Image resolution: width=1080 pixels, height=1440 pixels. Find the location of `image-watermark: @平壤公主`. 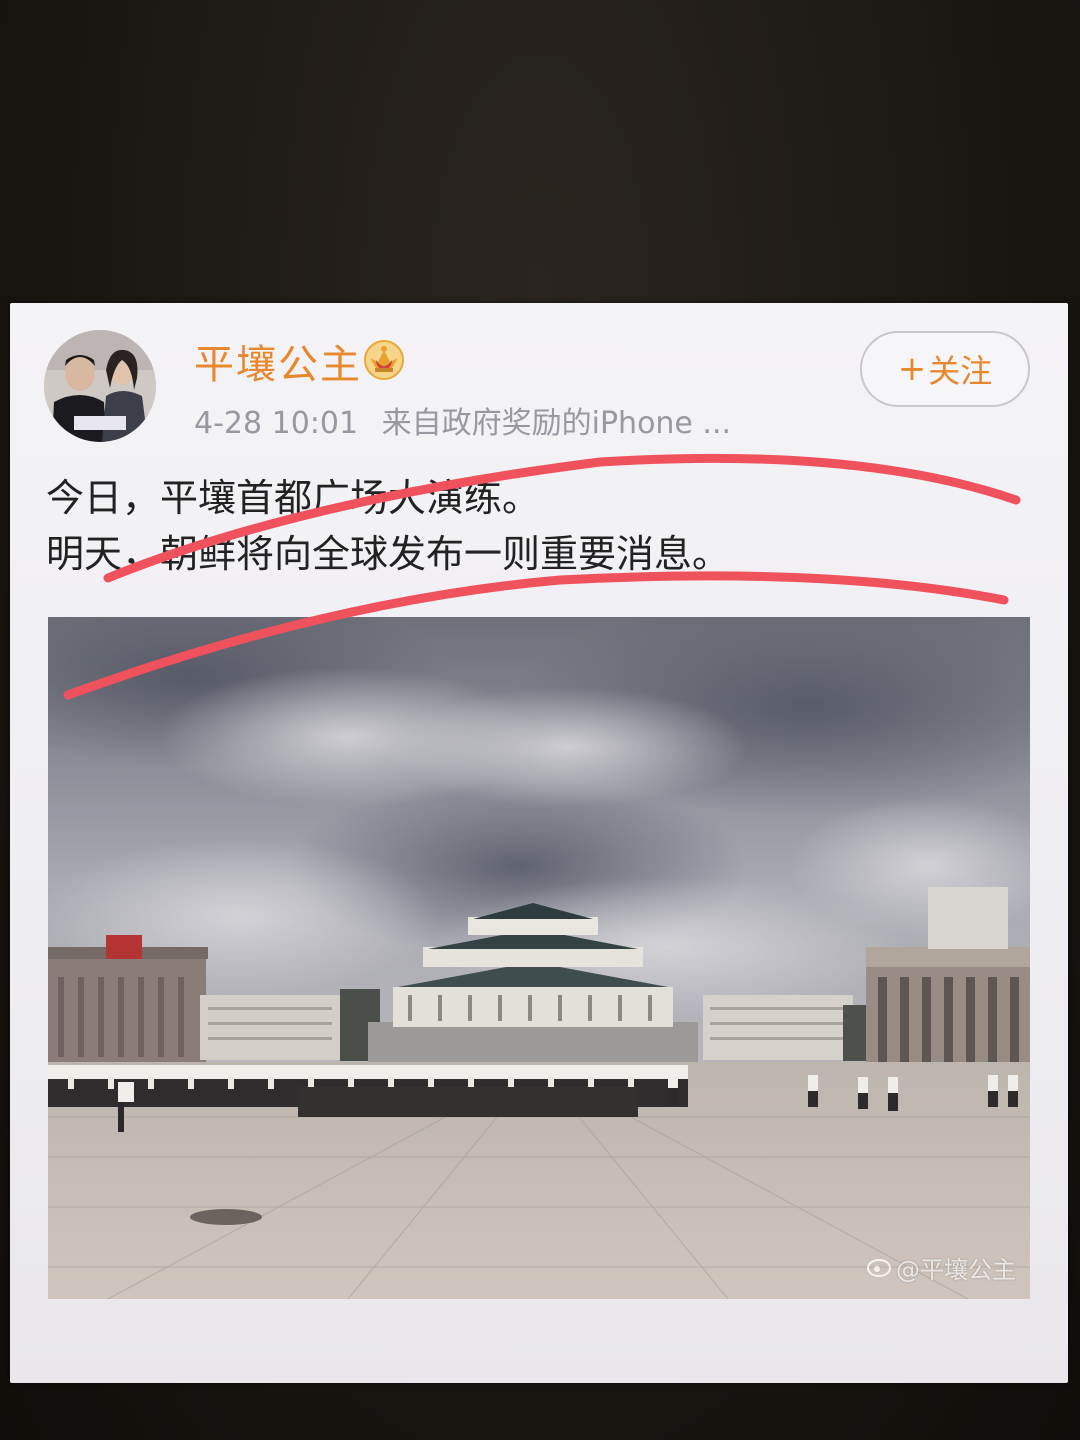

image-watermark: @平壤公主 is located at coordinates (941, 1267).